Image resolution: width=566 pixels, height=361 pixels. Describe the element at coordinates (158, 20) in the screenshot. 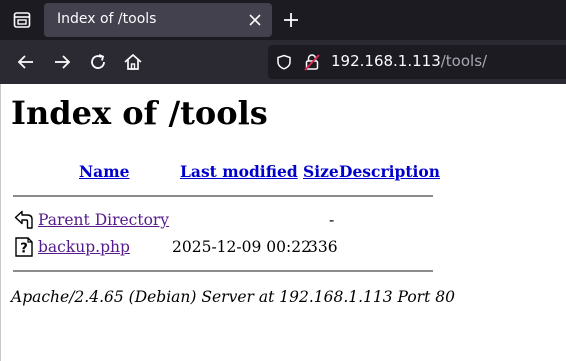

I see `active-tab: Index of /tools` at that location.